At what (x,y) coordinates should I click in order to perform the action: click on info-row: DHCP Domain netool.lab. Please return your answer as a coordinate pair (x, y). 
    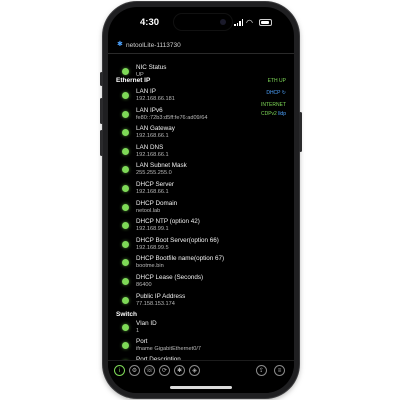
    Looking at the image, I should click on (192, 208).